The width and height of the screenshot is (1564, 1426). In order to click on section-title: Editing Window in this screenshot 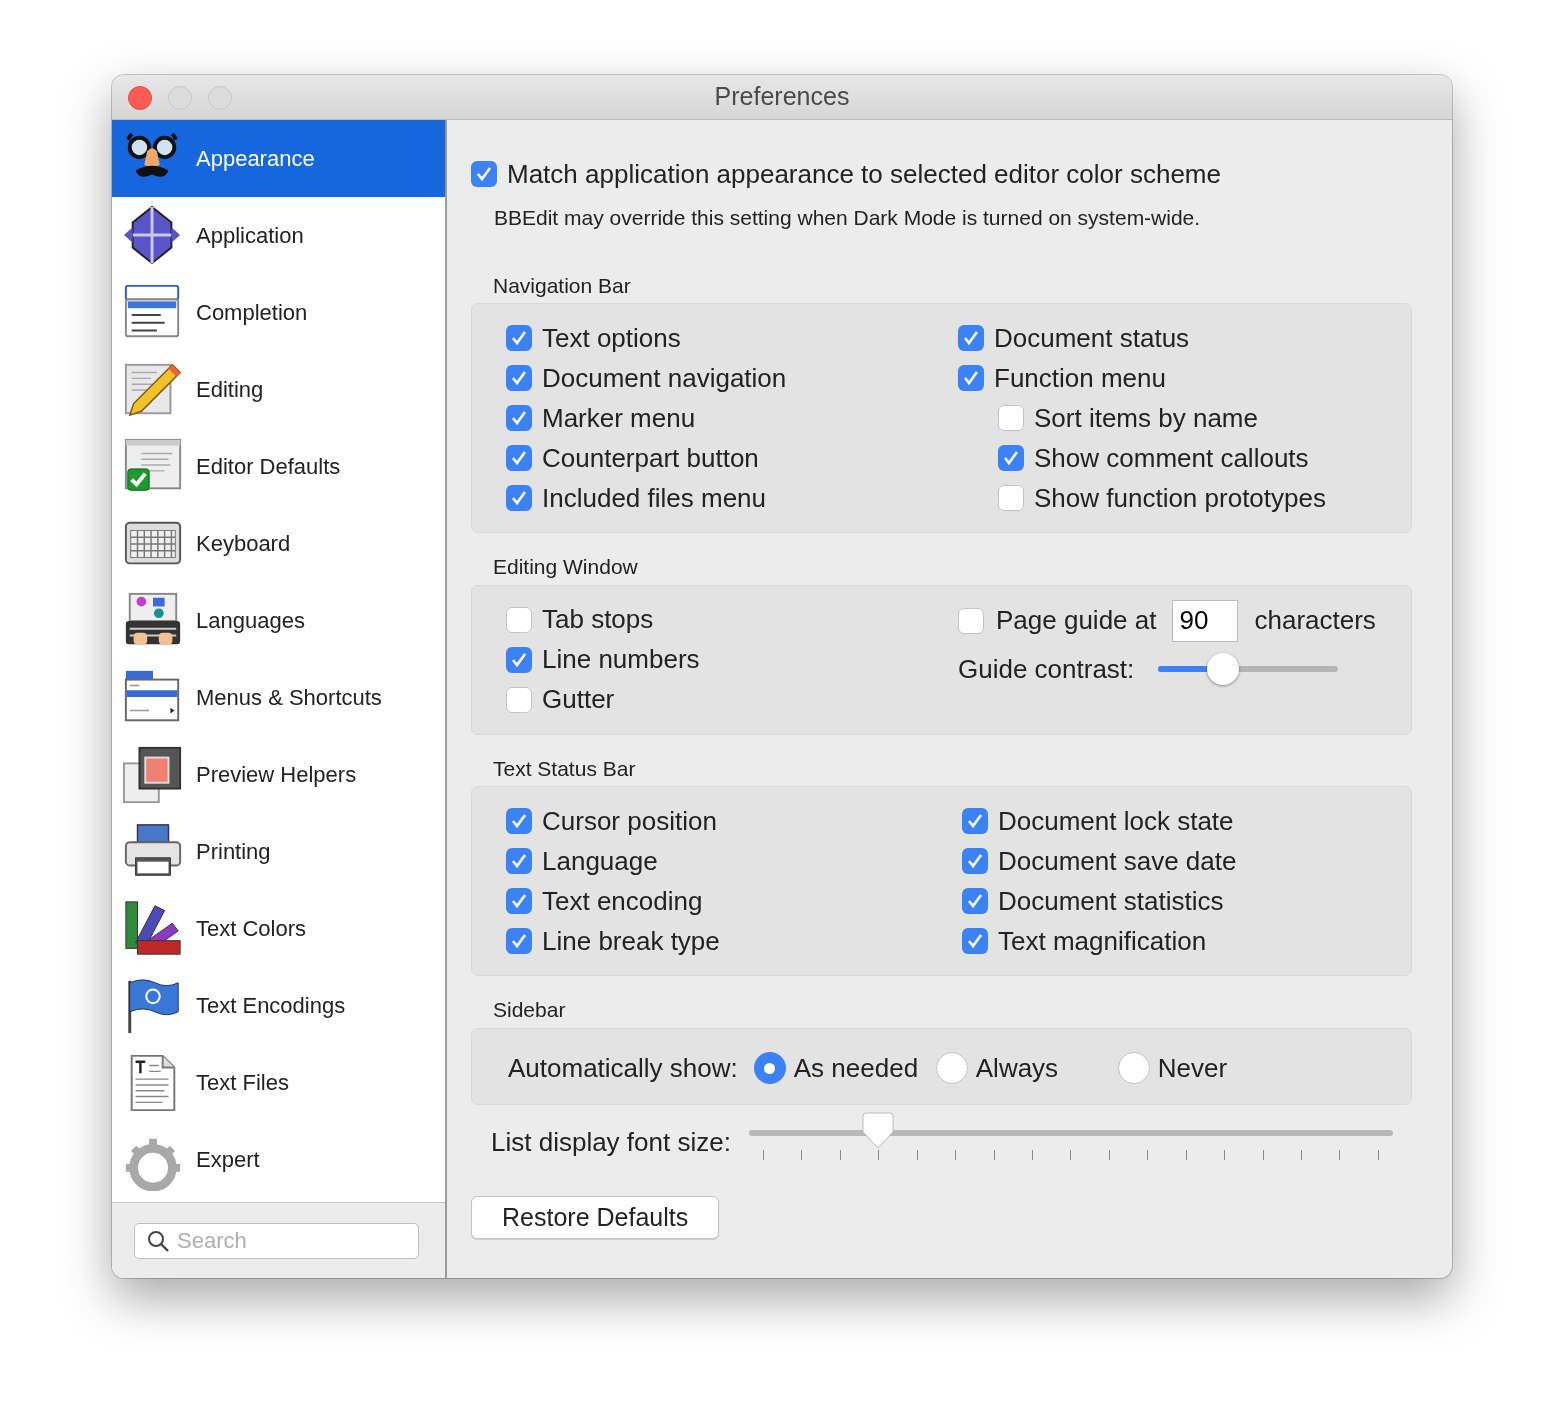, I will do `click(566, 567)`.